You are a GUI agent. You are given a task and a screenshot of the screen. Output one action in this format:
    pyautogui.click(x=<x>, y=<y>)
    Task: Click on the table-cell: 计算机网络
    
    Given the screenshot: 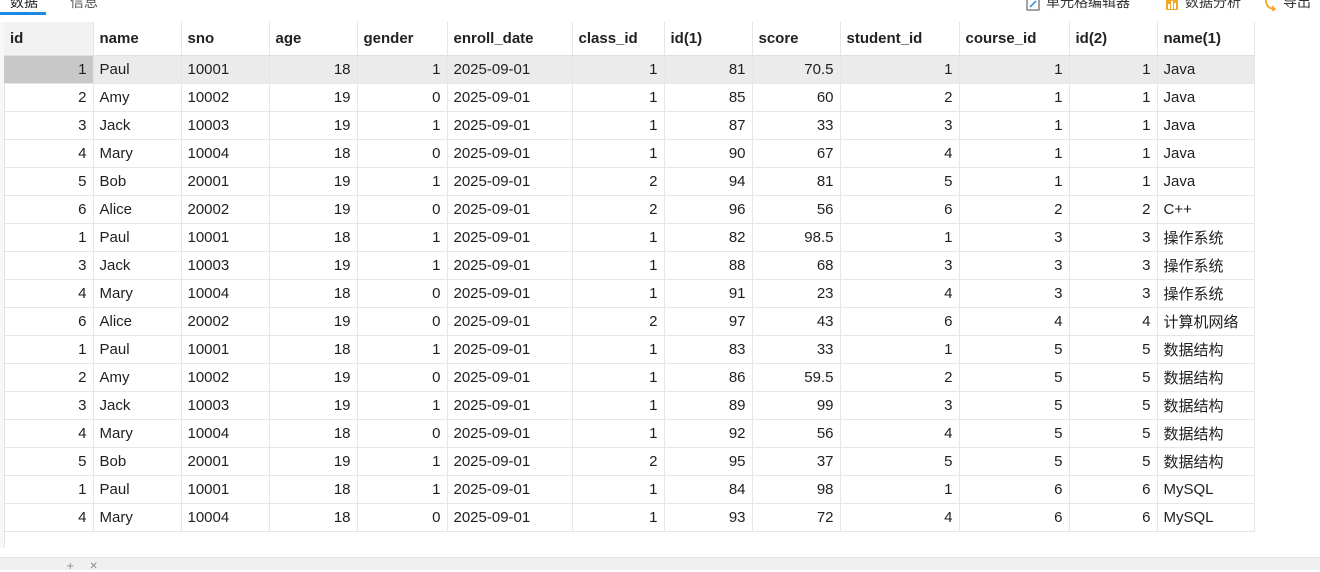 What is the action you would take?
    pyautogui.click(x=1206, y=321)
    